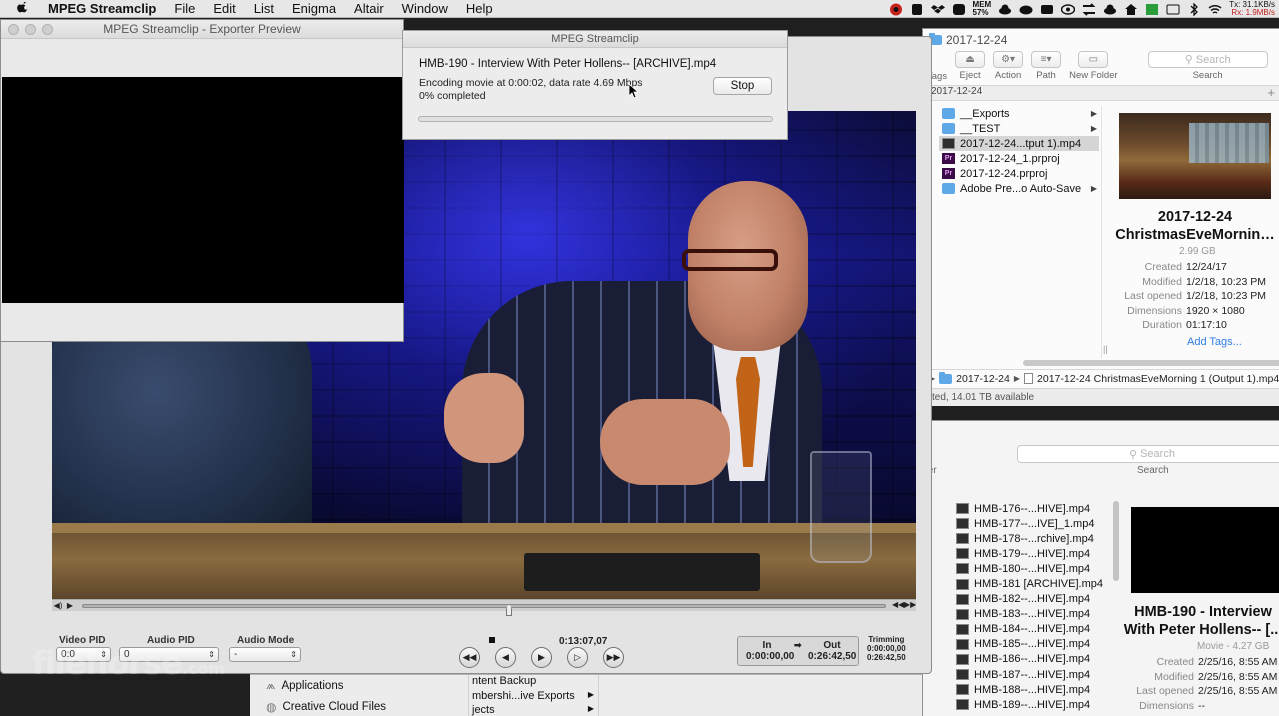 This screenshot has width=1279, height=716. I want to click on finder-icon, so click(959, 9).